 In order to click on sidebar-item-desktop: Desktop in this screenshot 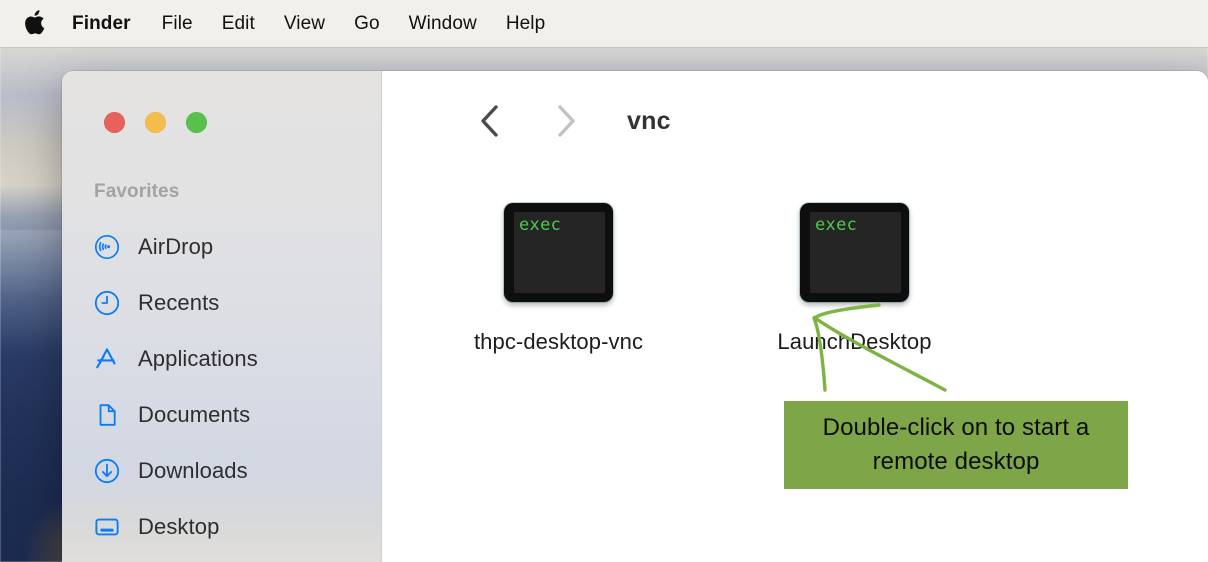, I will do `click(222, 527)`.